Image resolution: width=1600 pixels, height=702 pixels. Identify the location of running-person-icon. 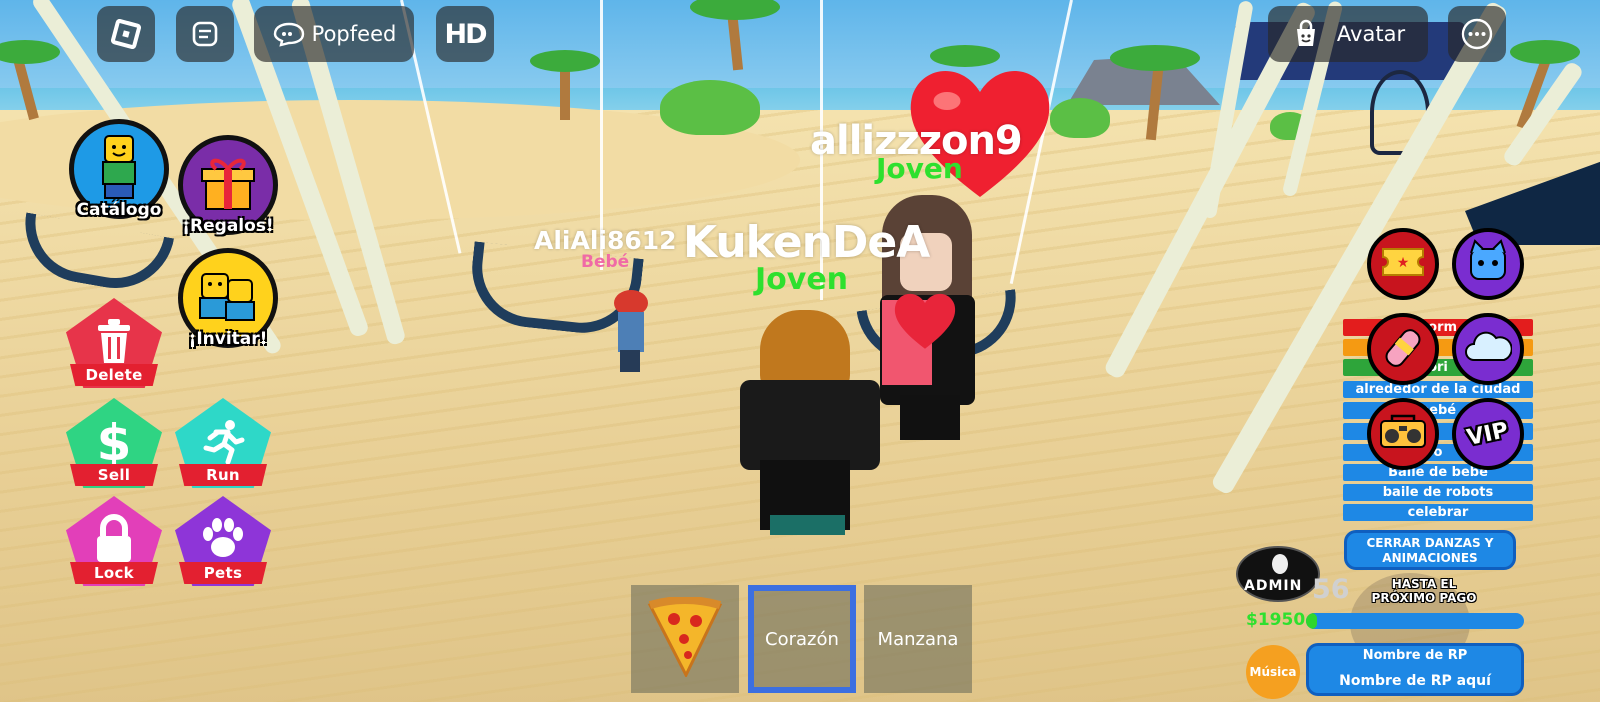
(223, 443).